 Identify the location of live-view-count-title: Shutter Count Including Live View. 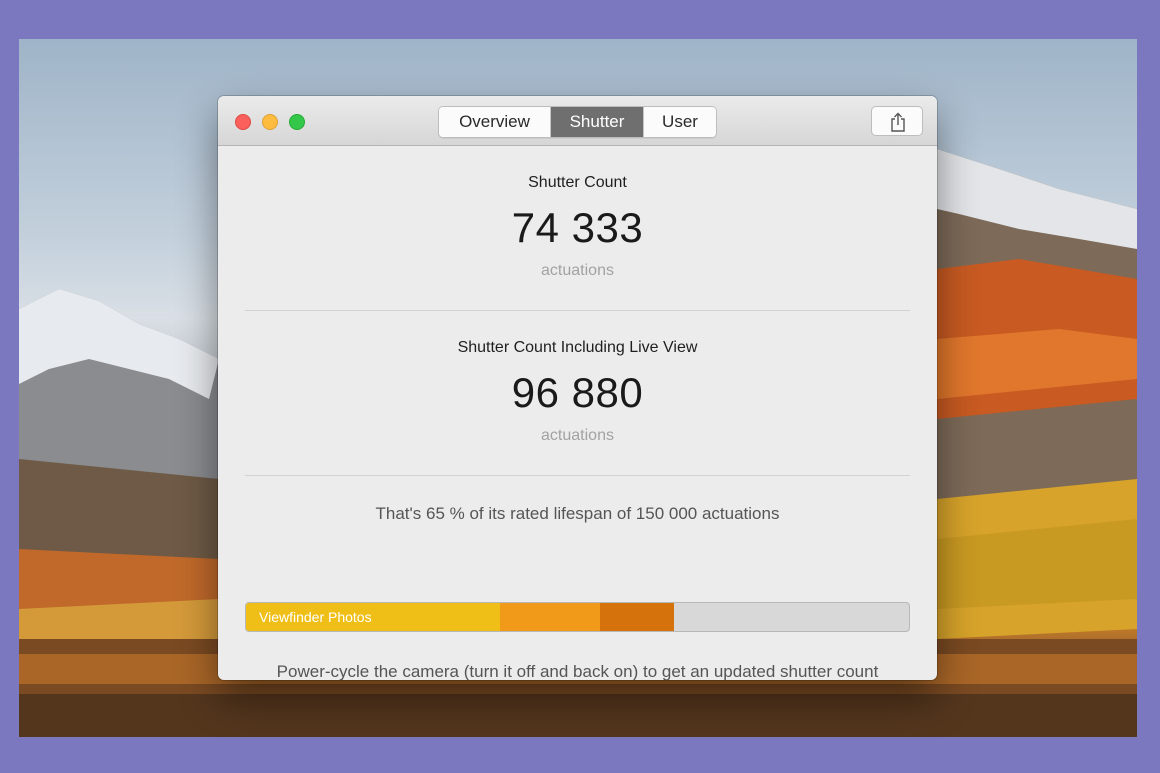
(577, 347).